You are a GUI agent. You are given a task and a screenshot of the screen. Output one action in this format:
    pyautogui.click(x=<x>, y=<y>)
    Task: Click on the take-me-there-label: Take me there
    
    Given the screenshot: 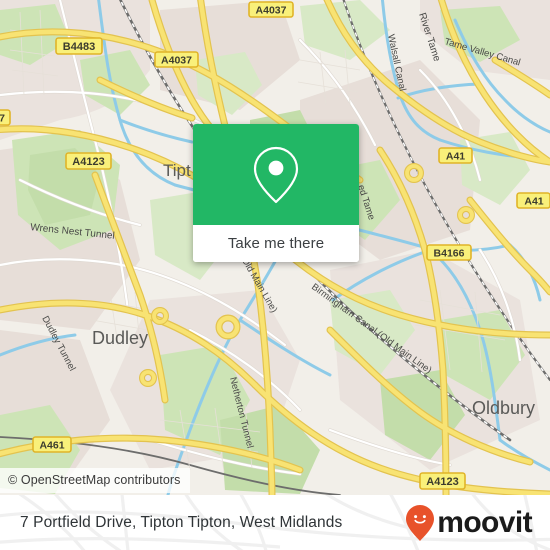 What is the action you would take?
    pyautogui.click(x=276, y=243)
    